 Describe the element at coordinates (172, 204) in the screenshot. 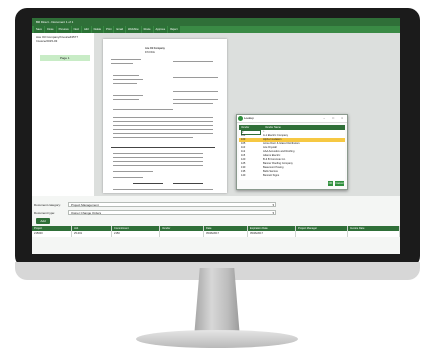

I see `category-select: Project Management ▾` at that location.